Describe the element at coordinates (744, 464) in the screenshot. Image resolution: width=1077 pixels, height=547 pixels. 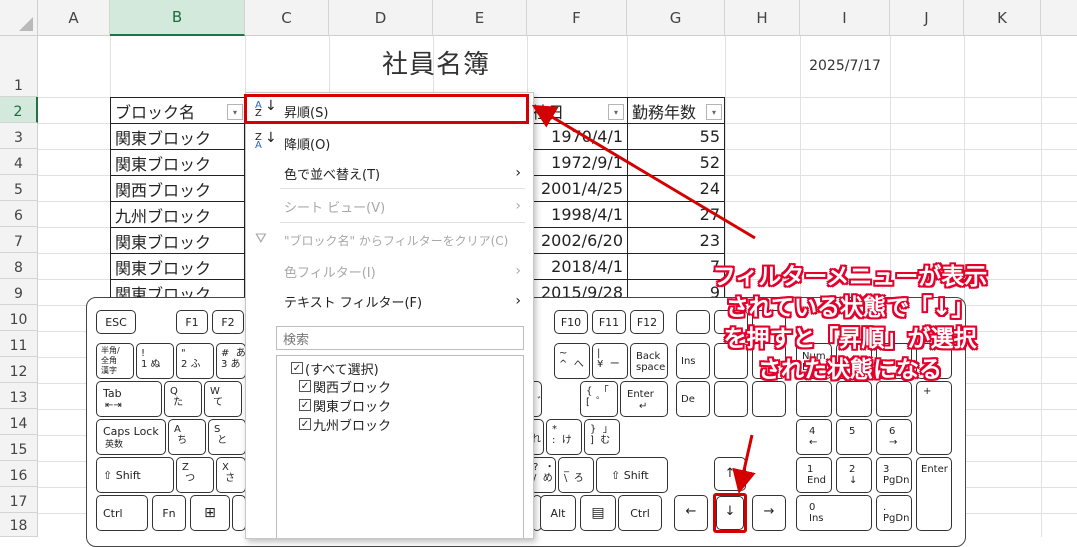
I see `arrow-to-down-key` at that location.